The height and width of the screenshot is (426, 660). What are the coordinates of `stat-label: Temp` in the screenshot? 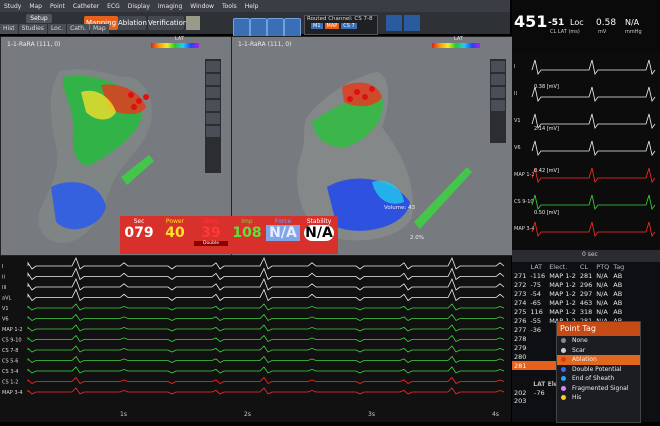 It's located at (211, 221).